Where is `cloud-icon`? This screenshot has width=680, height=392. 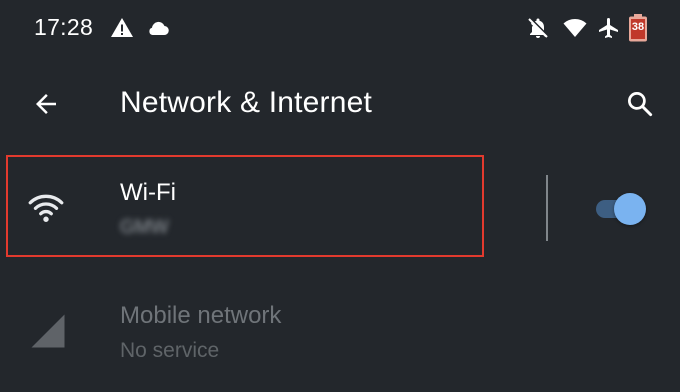
cloud-icon is located at coordinates (159, 28).